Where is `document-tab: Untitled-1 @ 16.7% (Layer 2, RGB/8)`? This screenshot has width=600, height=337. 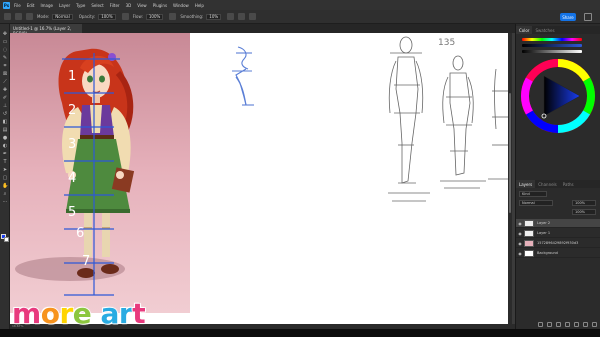
document-tab: Untitled-1 @ 16.7% (Layer 2, RGB/8) is located at coordinates (46, 30).